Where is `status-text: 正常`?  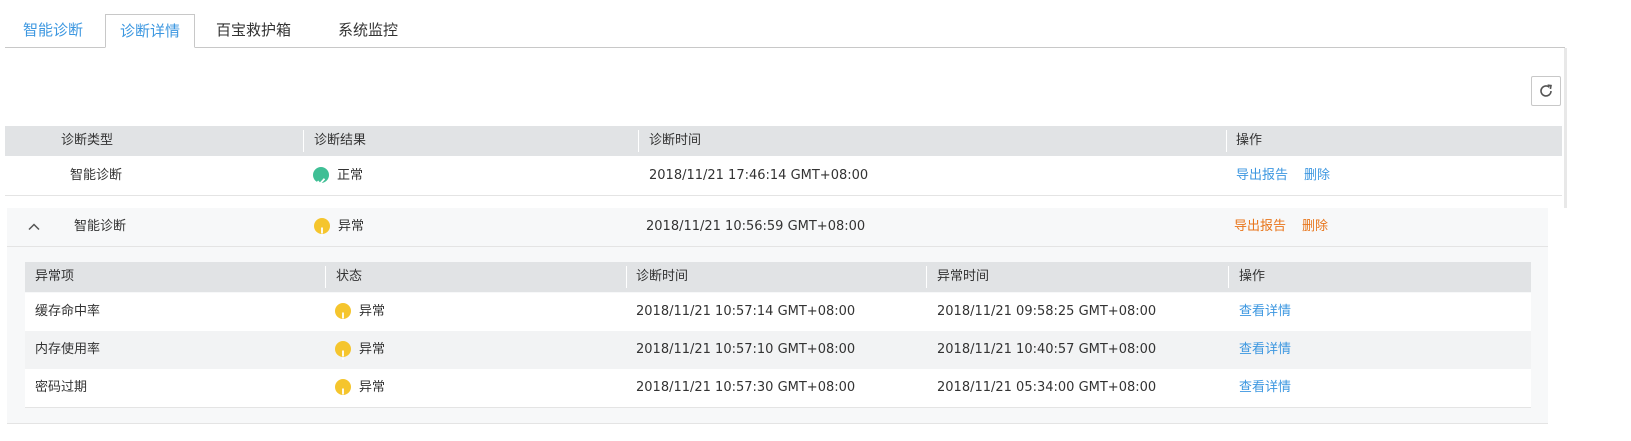 status-text: 正常 is located at coordinates (350, 175).